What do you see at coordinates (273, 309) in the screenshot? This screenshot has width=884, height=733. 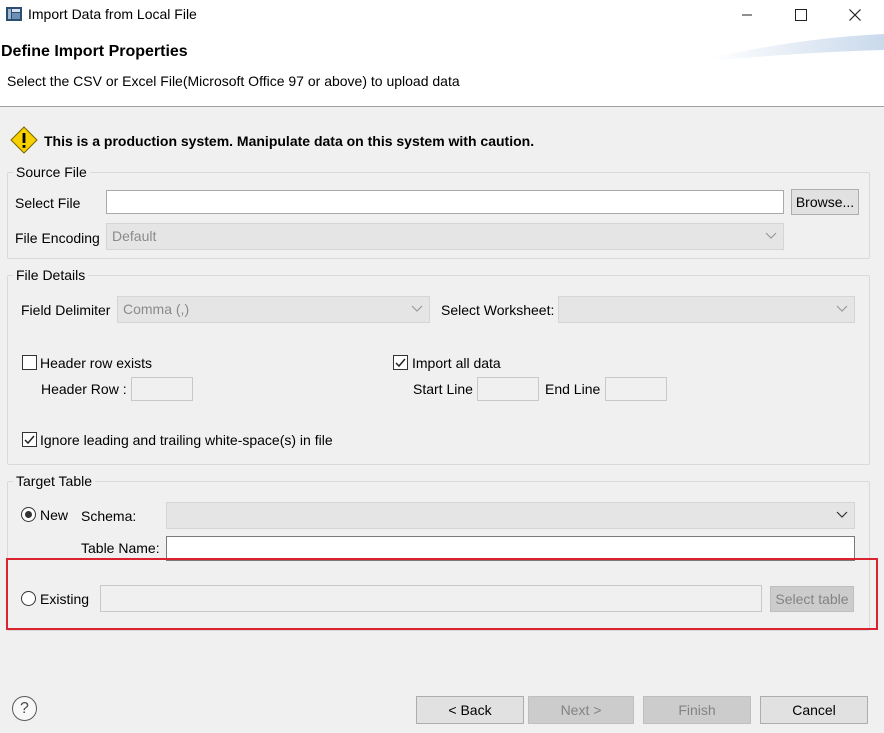 I see `field-delimiter-select: Comma (,)` at bounding box center [273, 309].